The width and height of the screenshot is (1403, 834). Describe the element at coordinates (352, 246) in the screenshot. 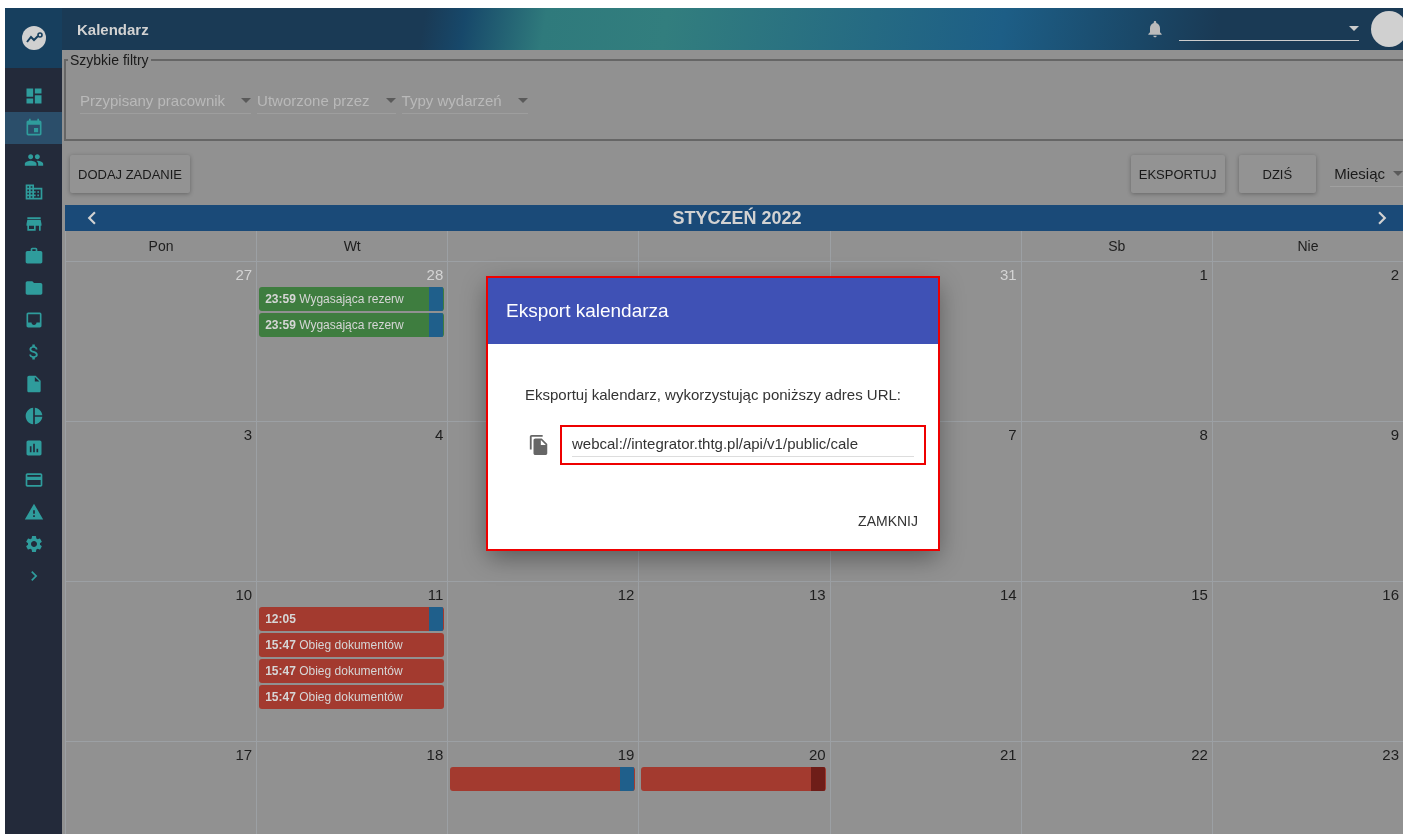

I see `weekday-label: Wt` at that location.